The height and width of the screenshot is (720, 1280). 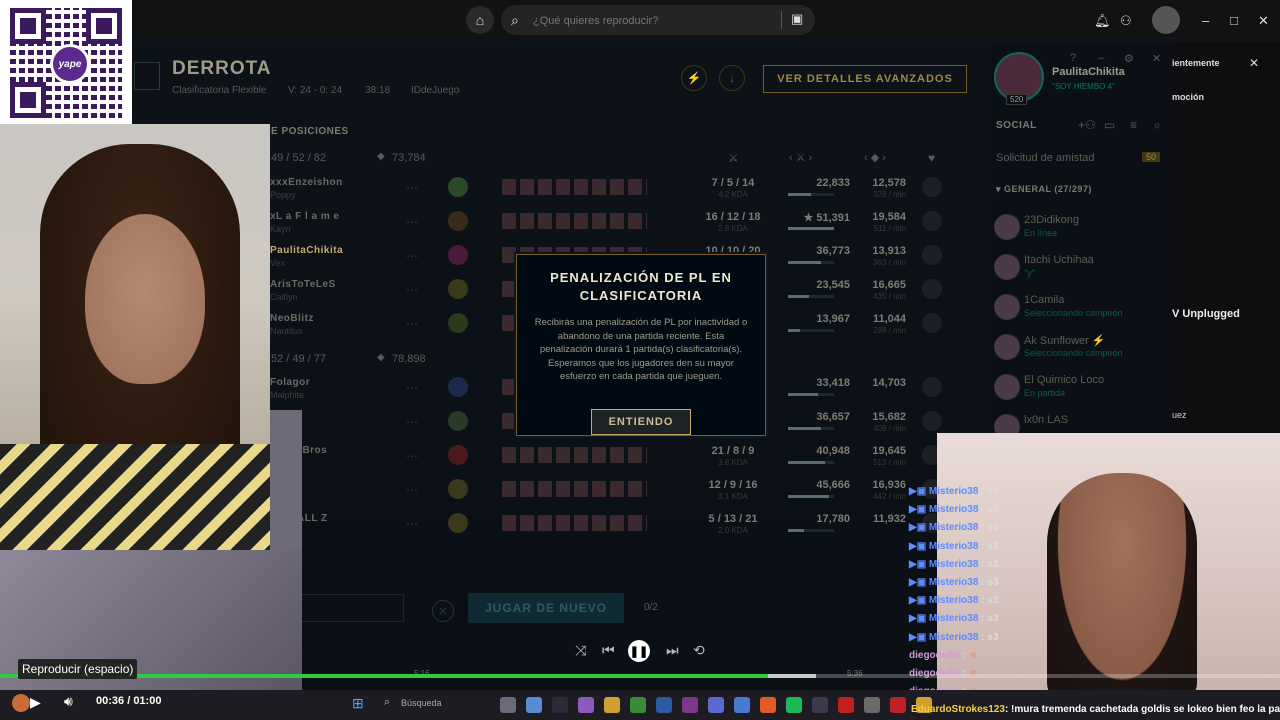 What do you see at coordinates (1157, 125) in the screenshot?
I see `search-icon: ⌕` at bounding box center [1157, 125].